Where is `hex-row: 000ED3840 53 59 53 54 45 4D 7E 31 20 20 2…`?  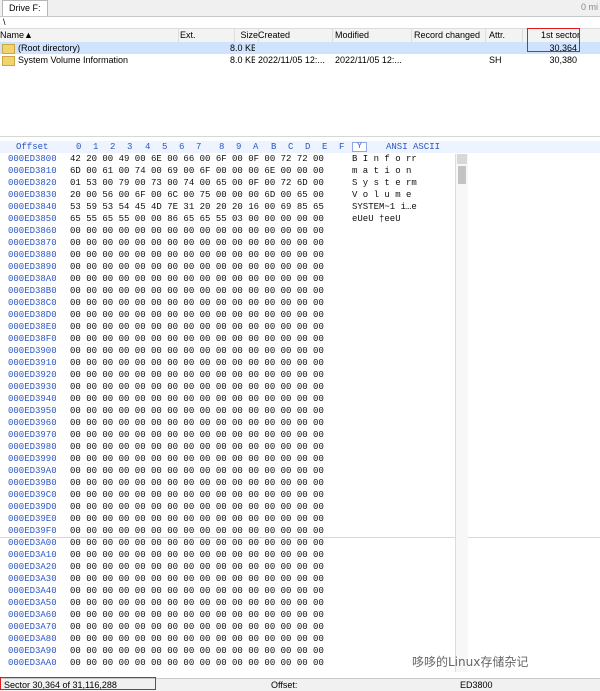
hex-row: 000ED3840 53 59 53 54 45 4D 7E 31 20 20 2… is located at coordinates (300, 207).